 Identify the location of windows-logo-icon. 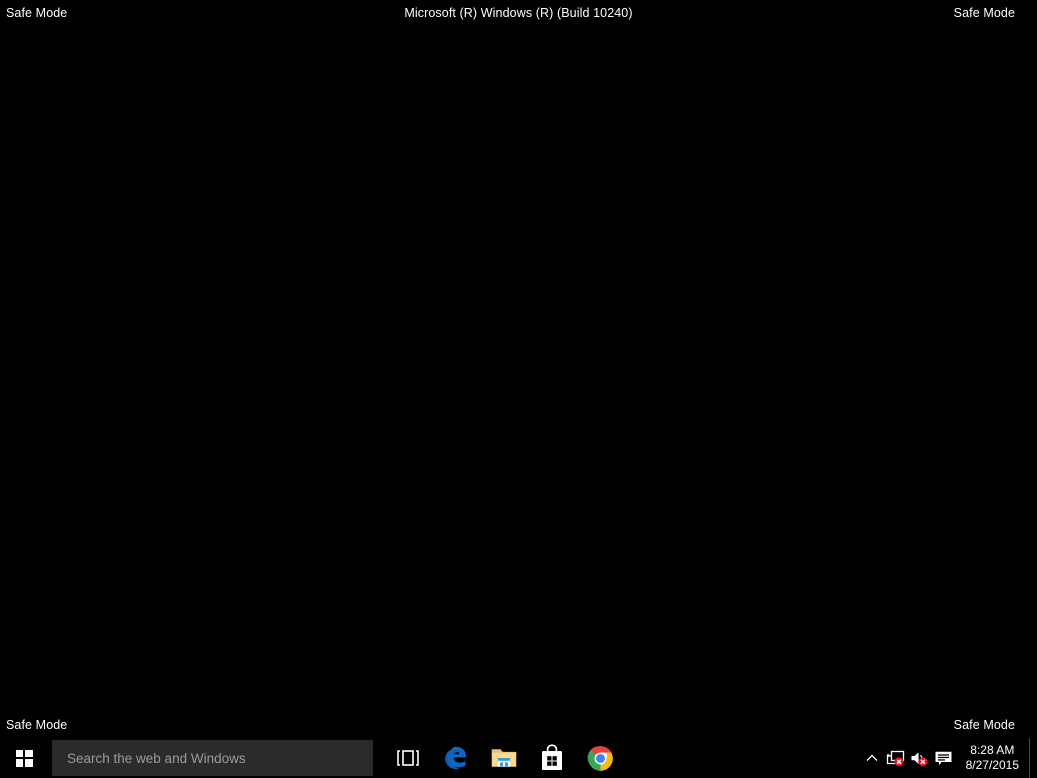
(24, 758).